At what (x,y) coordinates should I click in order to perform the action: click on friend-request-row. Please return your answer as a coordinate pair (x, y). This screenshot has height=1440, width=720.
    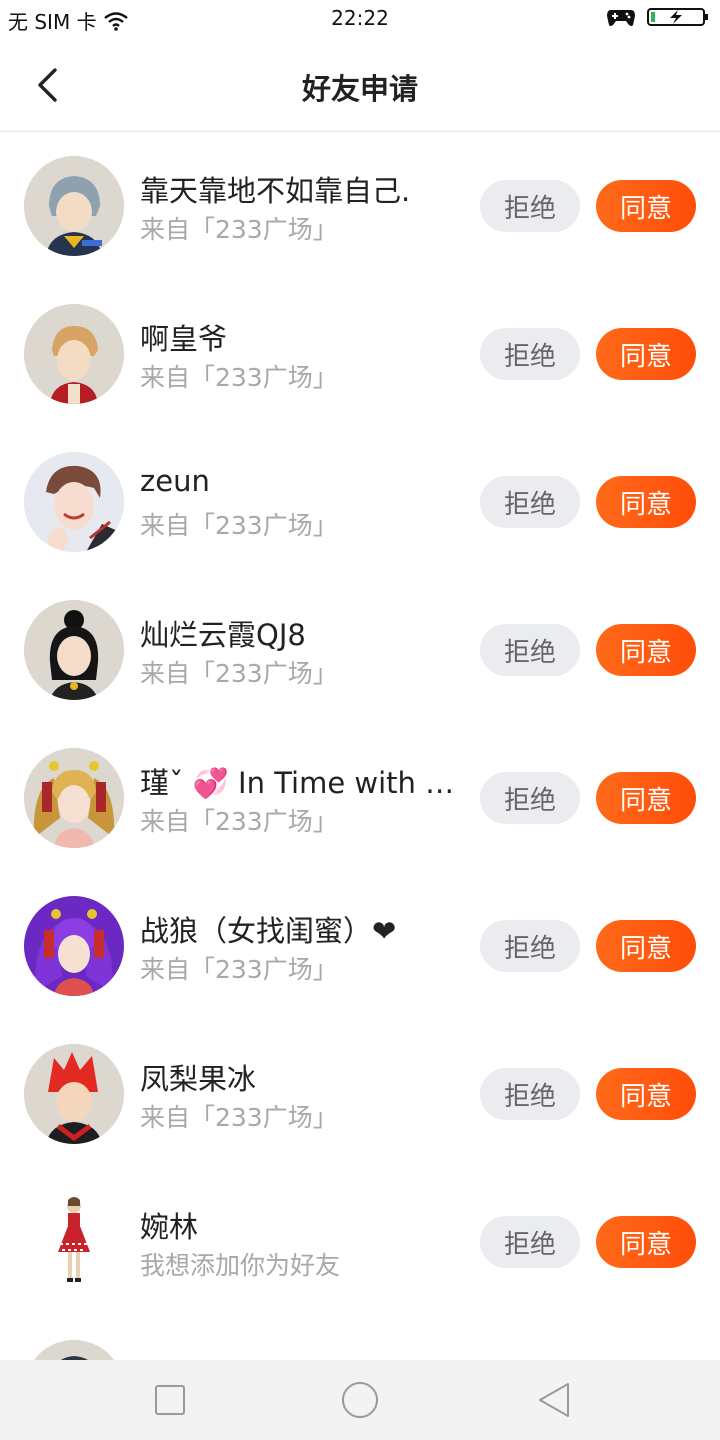
    Looking at the image, I should click on (360, 1338).